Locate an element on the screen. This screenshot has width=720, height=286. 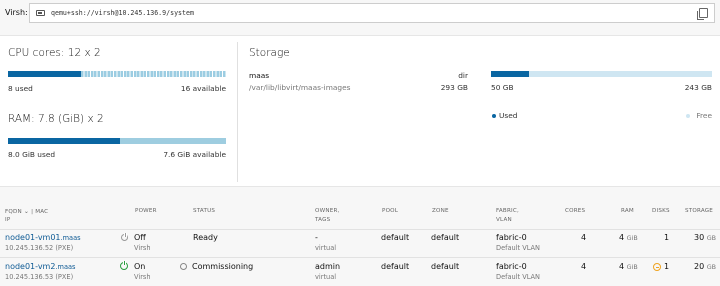
storage-pool-path: /var/lib/libvirt/maas-images is located at coordinates (300, 87).